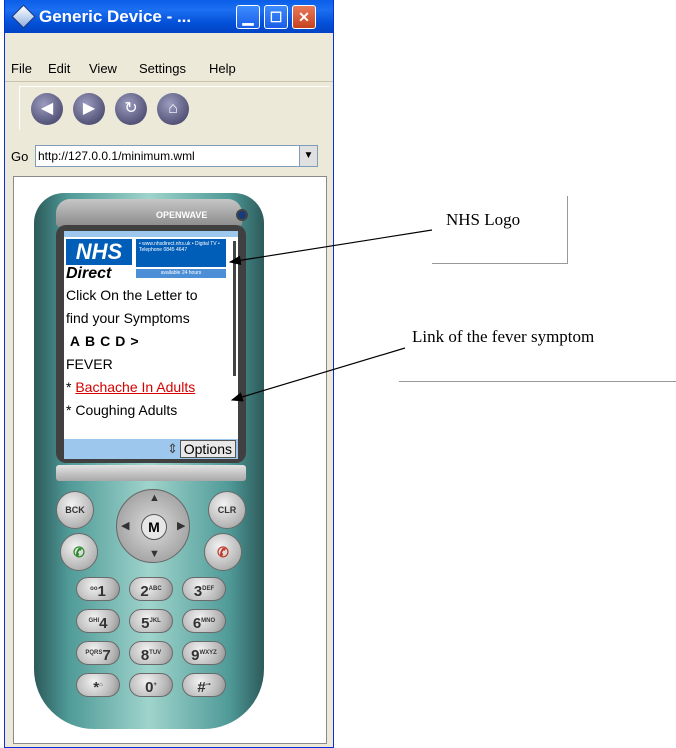 Image resolution: width=676 pixels, height=748 pixels. I want to click on logo-arrow, so click(330, 247).